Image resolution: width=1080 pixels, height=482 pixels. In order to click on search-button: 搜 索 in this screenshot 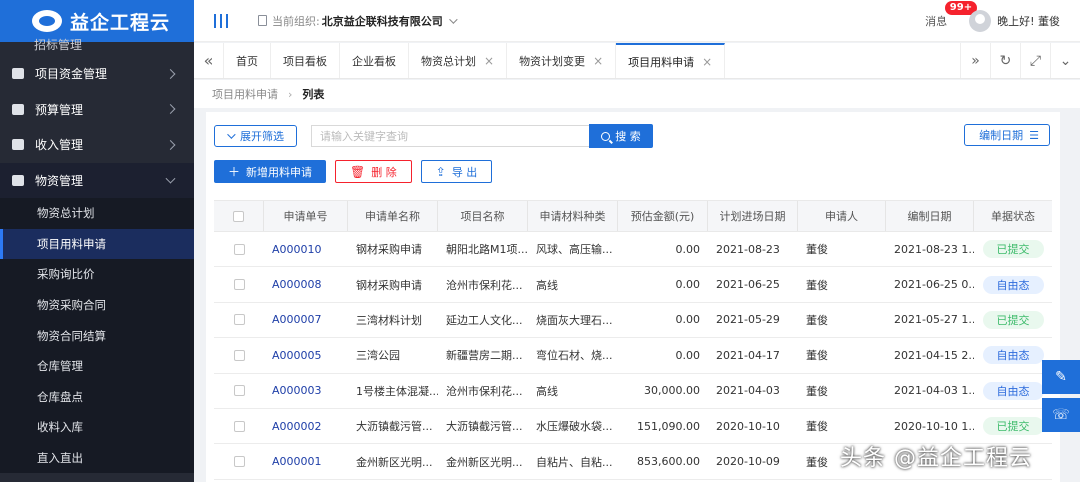, I will do `click(621, 136)`.